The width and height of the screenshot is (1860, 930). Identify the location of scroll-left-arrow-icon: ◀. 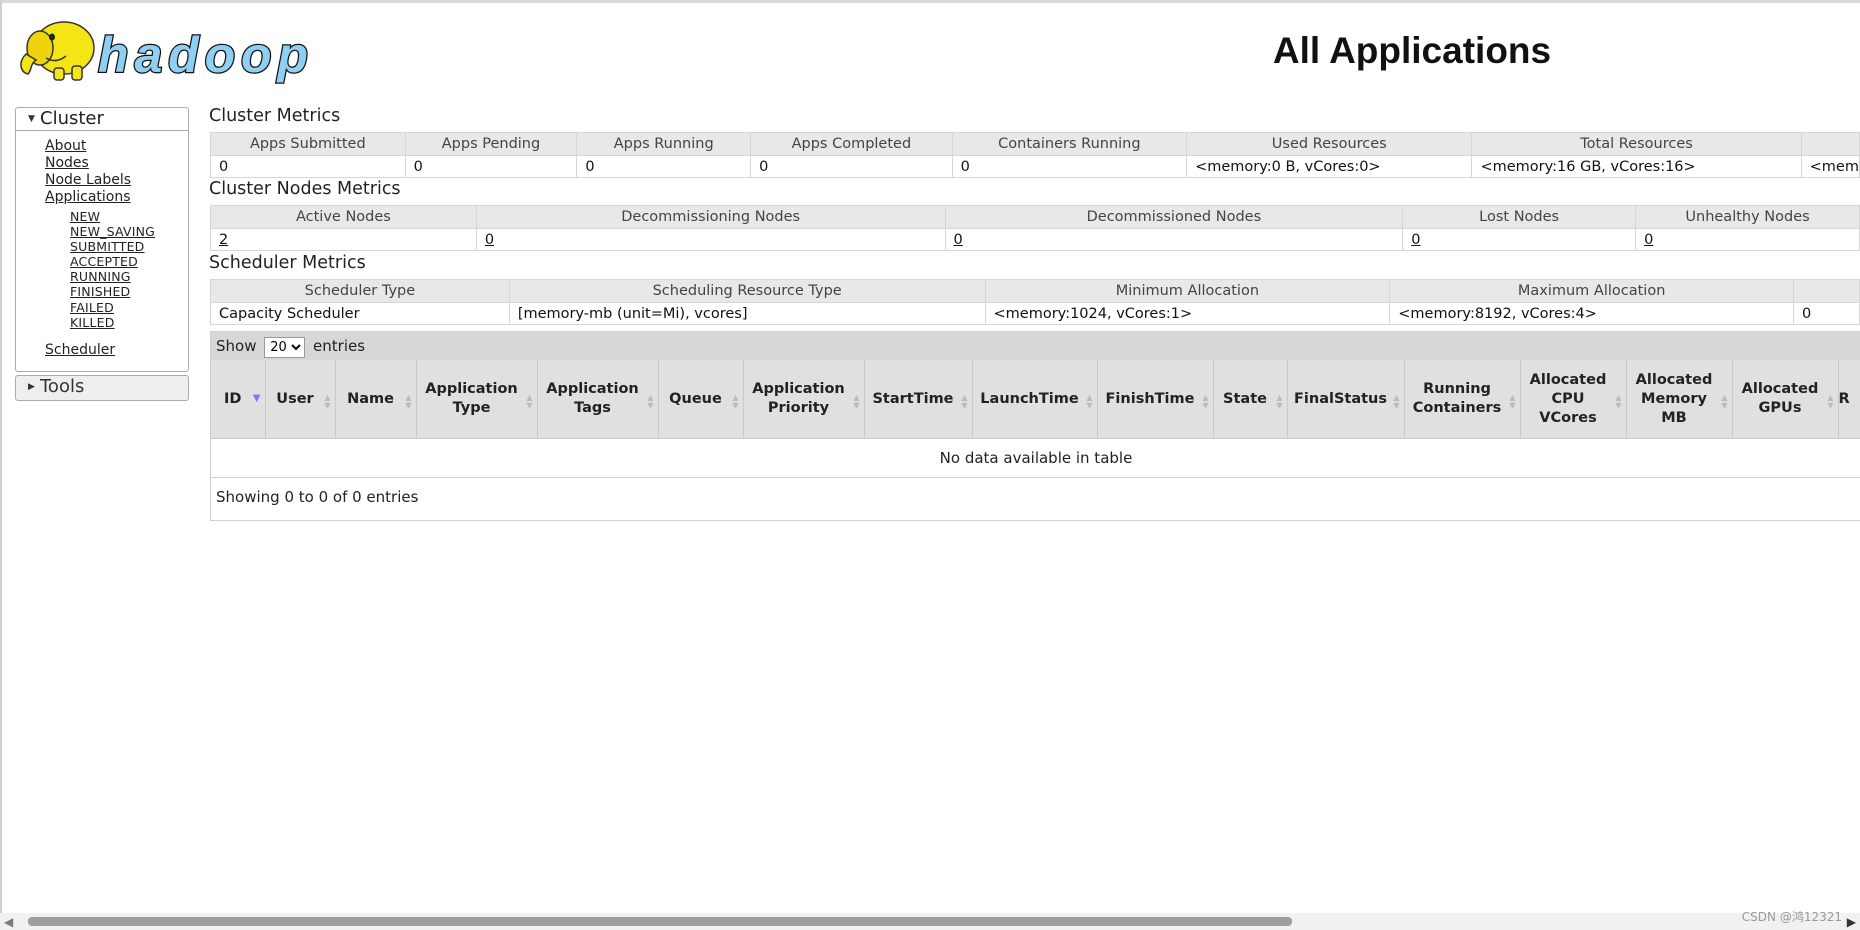
(8, 922).